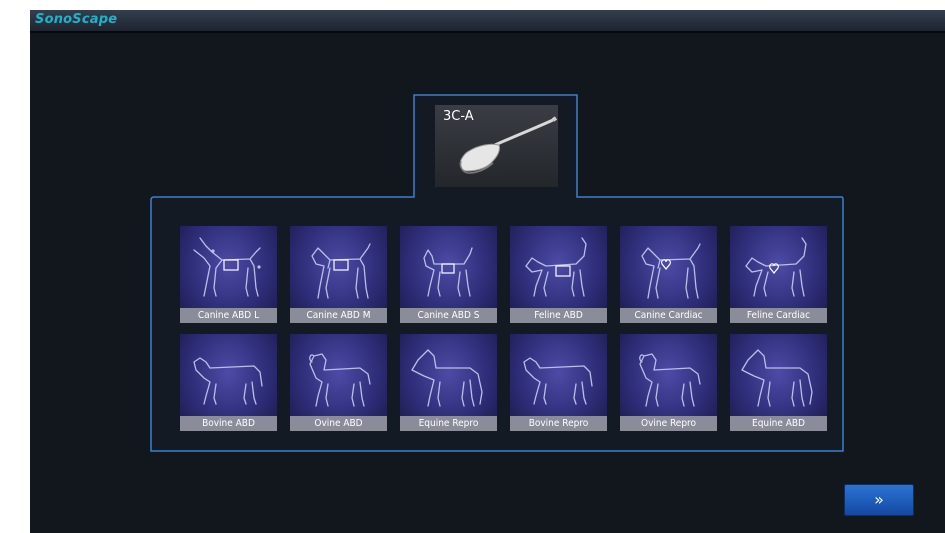  I want to click on preset-equine-abd: Equine ABD, so click(778, 382).